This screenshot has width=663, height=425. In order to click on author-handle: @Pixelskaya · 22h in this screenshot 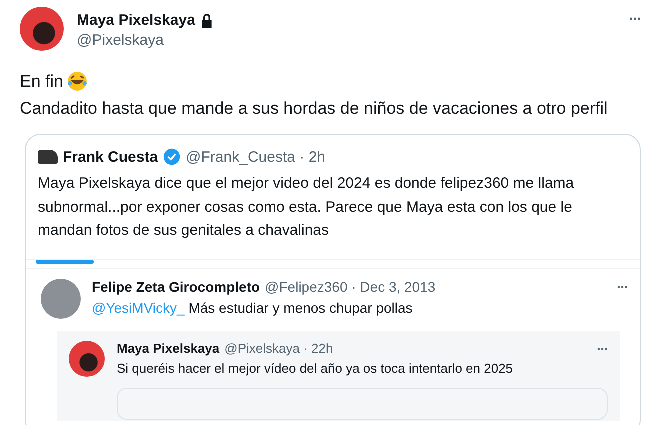, I will do `click(279, 348)`.